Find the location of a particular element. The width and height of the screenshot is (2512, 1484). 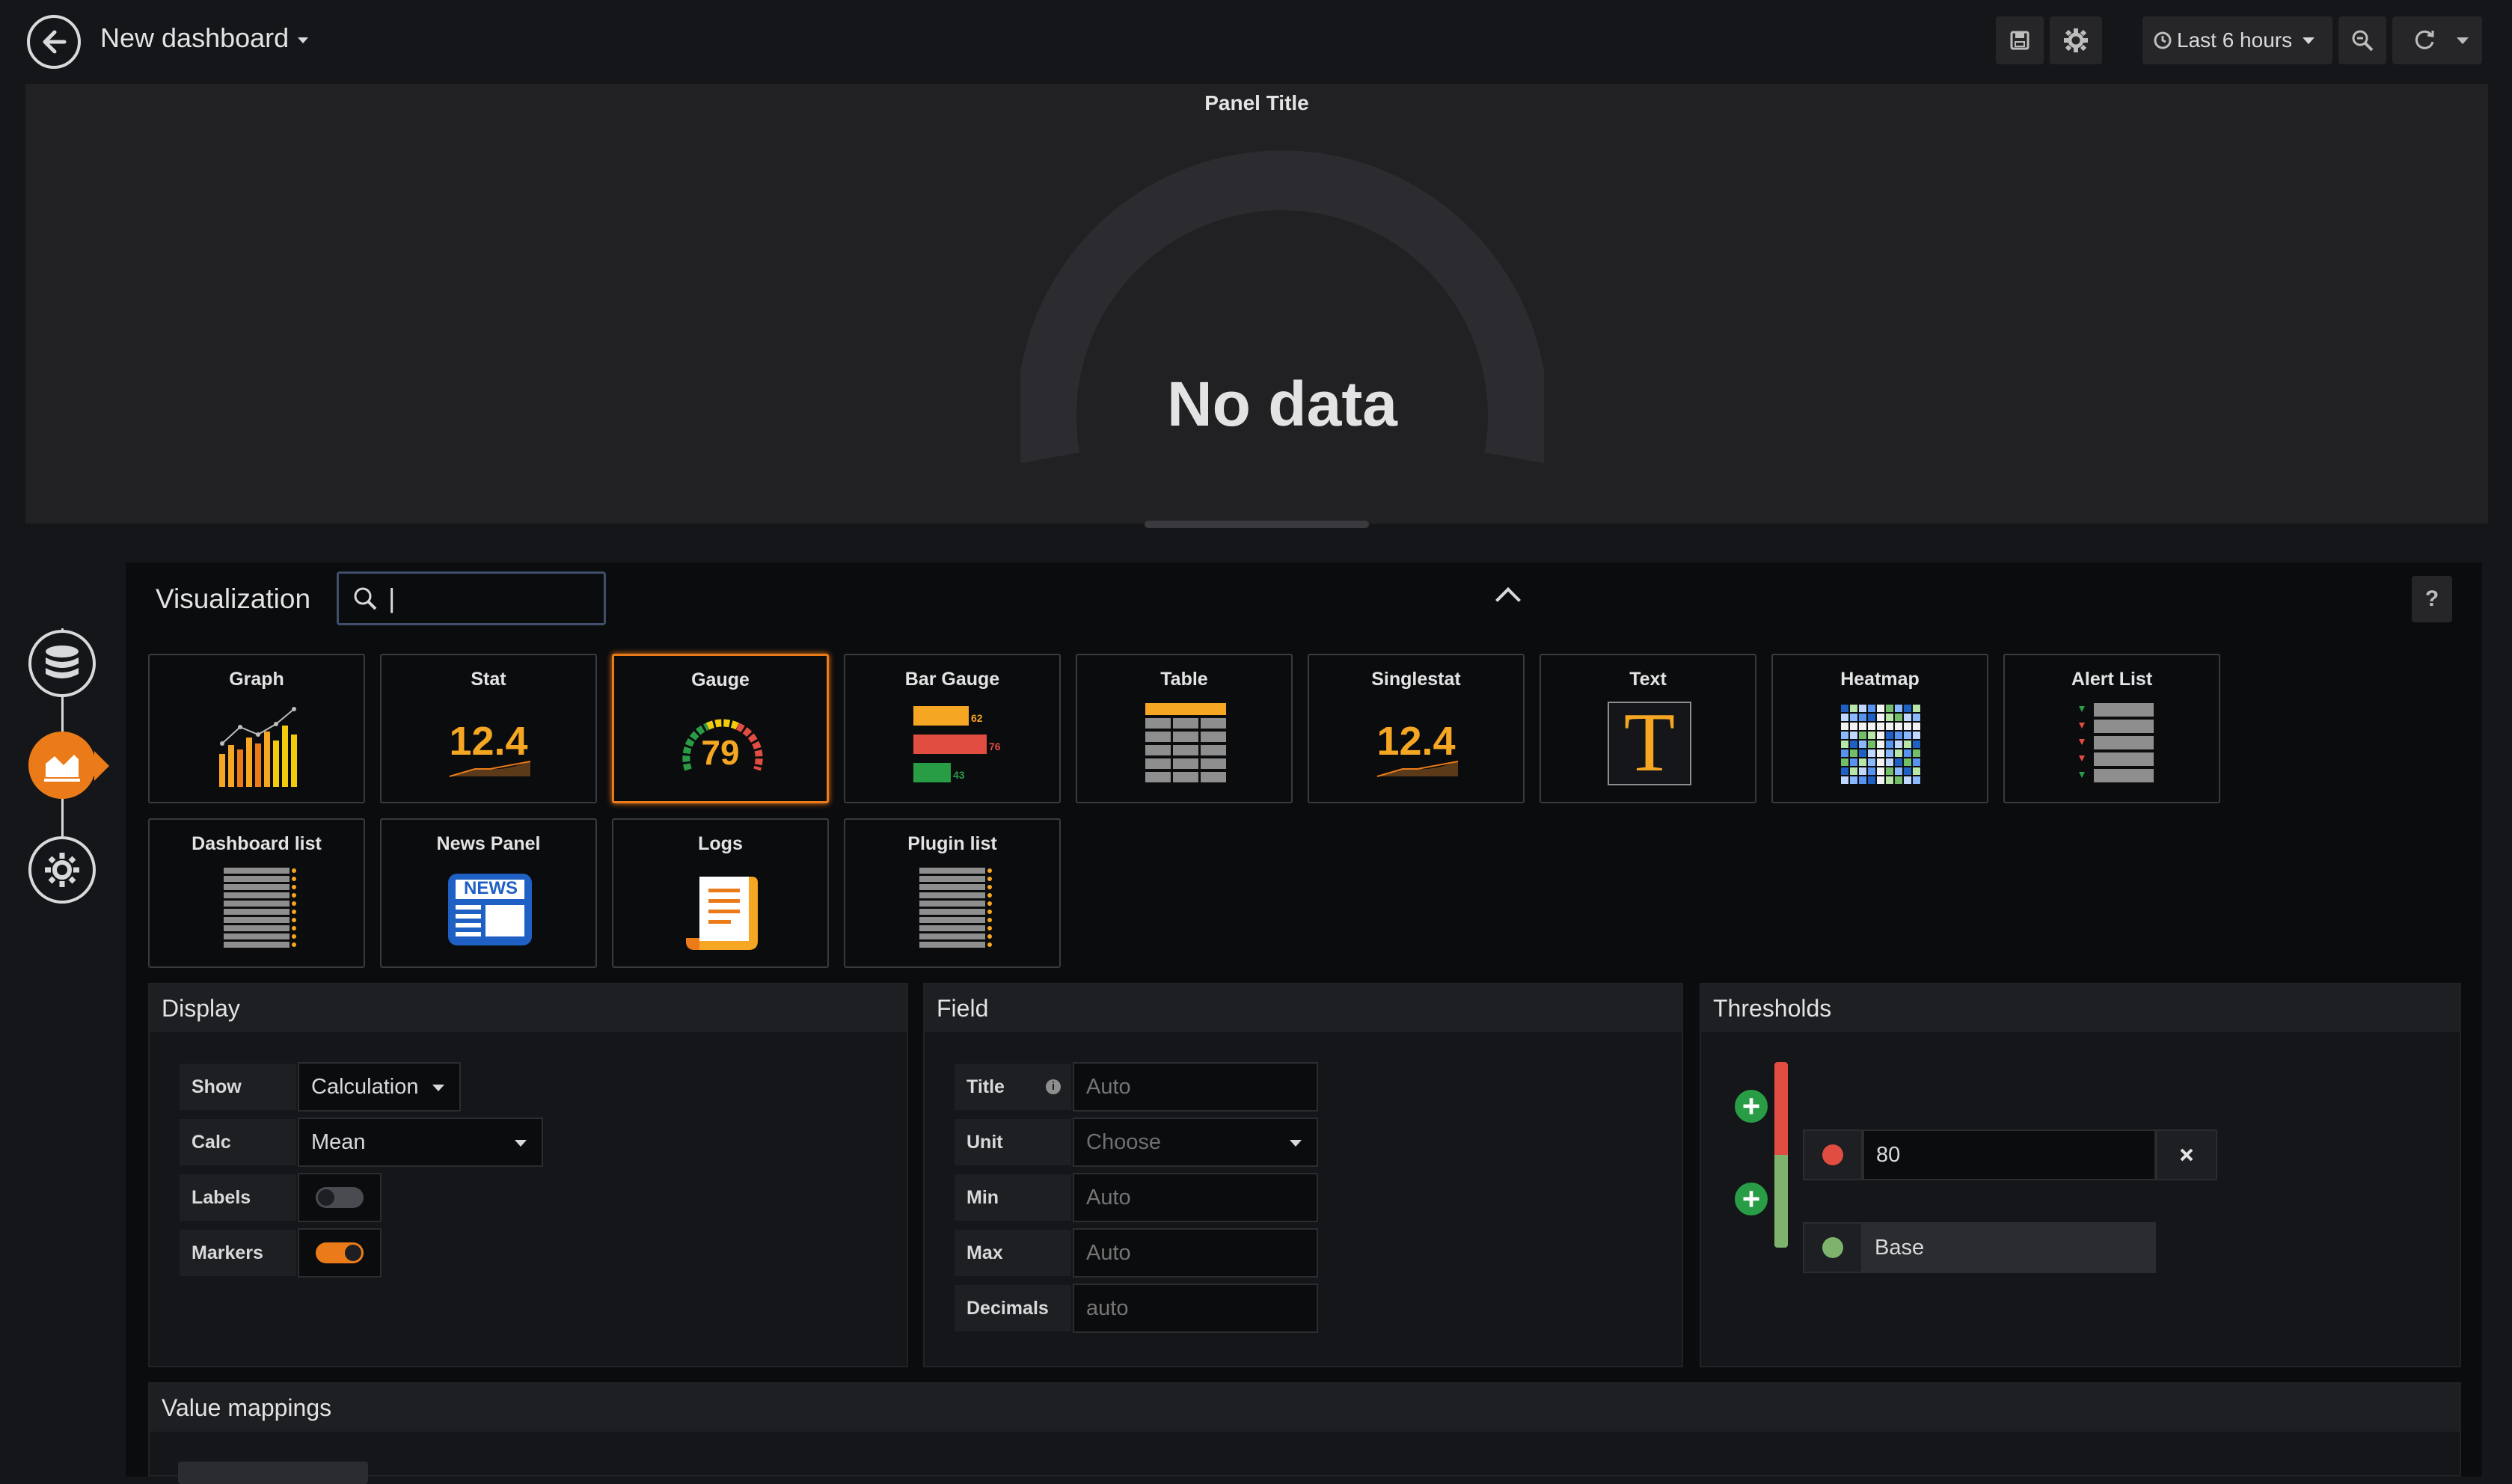

queries-tab is located at coordinates (62, 663).